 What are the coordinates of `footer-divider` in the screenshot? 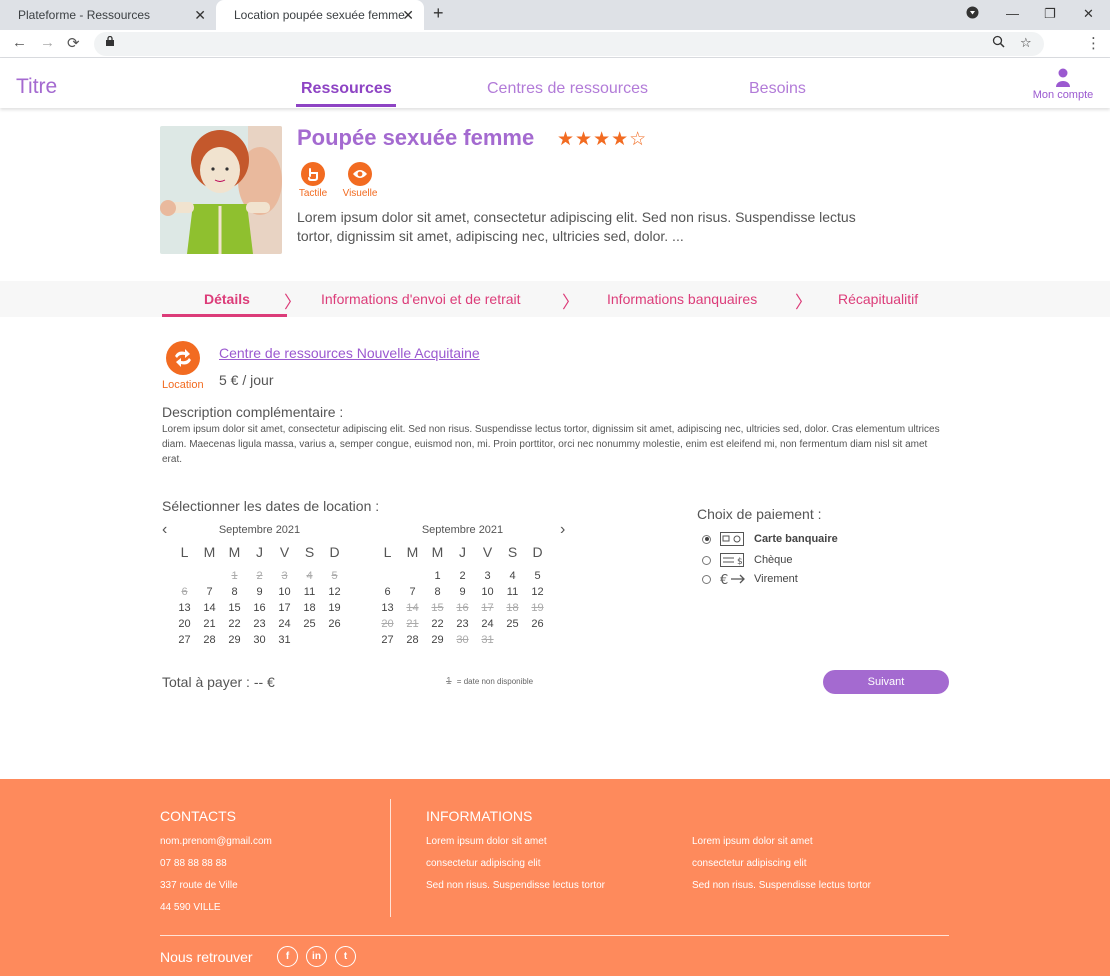 It's located at (390, 858).